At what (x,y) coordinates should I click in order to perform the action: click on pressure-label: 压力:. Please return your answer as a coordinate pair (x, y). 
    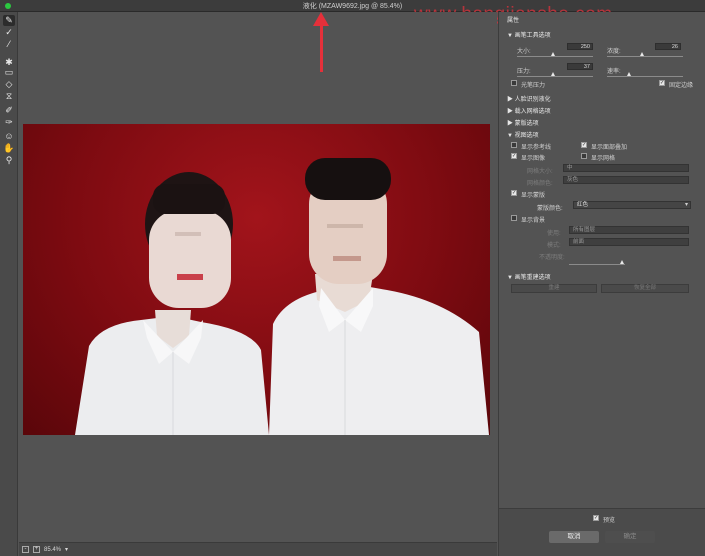
    Looking at the image, I should click on (524, 72).